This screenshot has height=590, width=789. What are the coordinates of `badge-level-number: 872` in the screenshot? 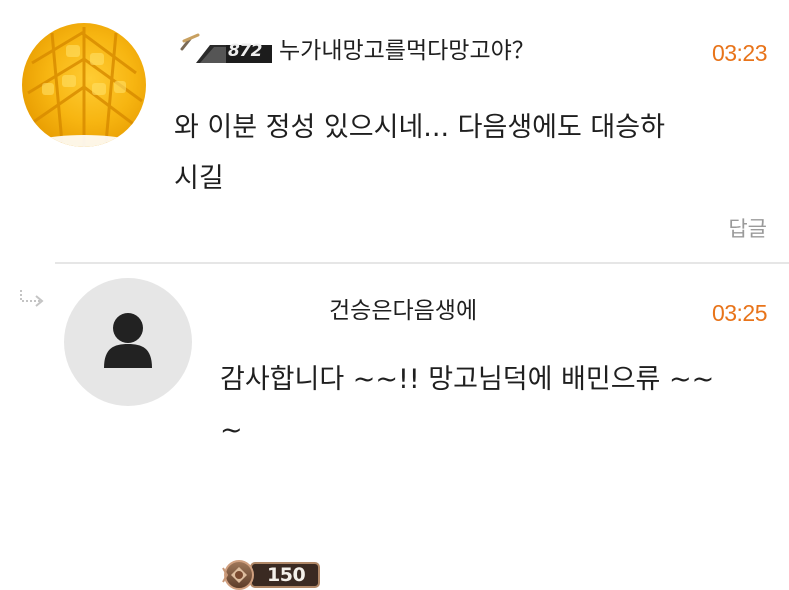 It's located at (245, 51).